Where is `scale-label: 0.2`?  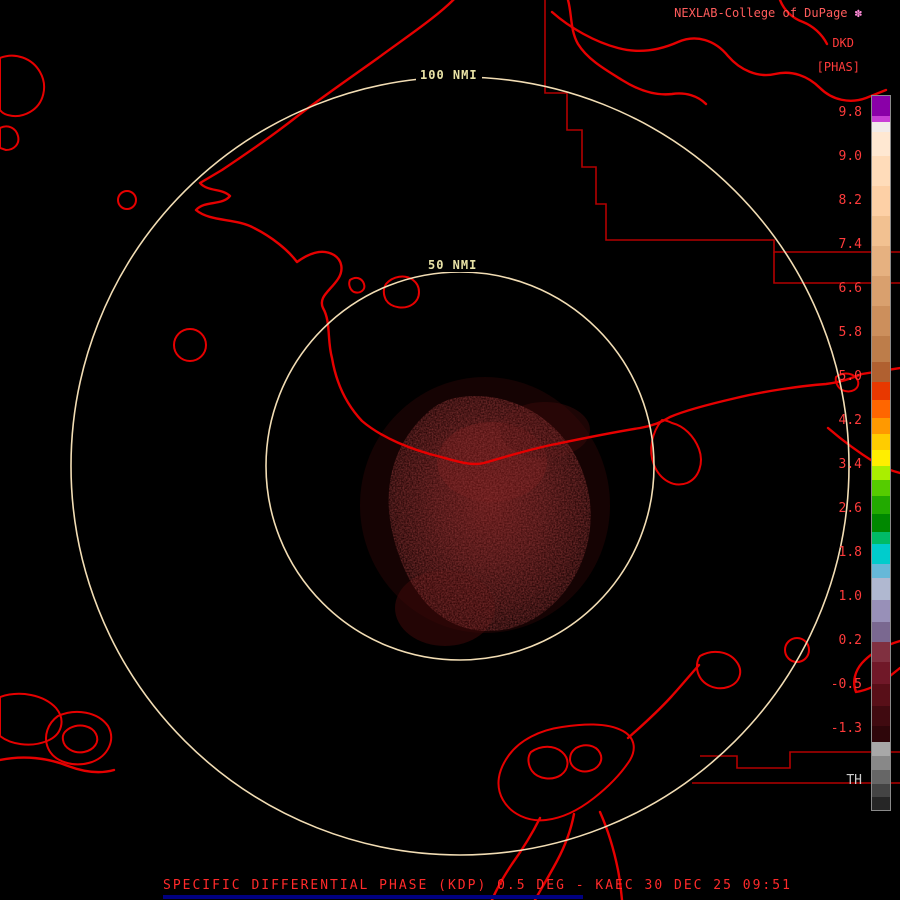
scale-label: 0.2 is located at coordinates (850, 640).